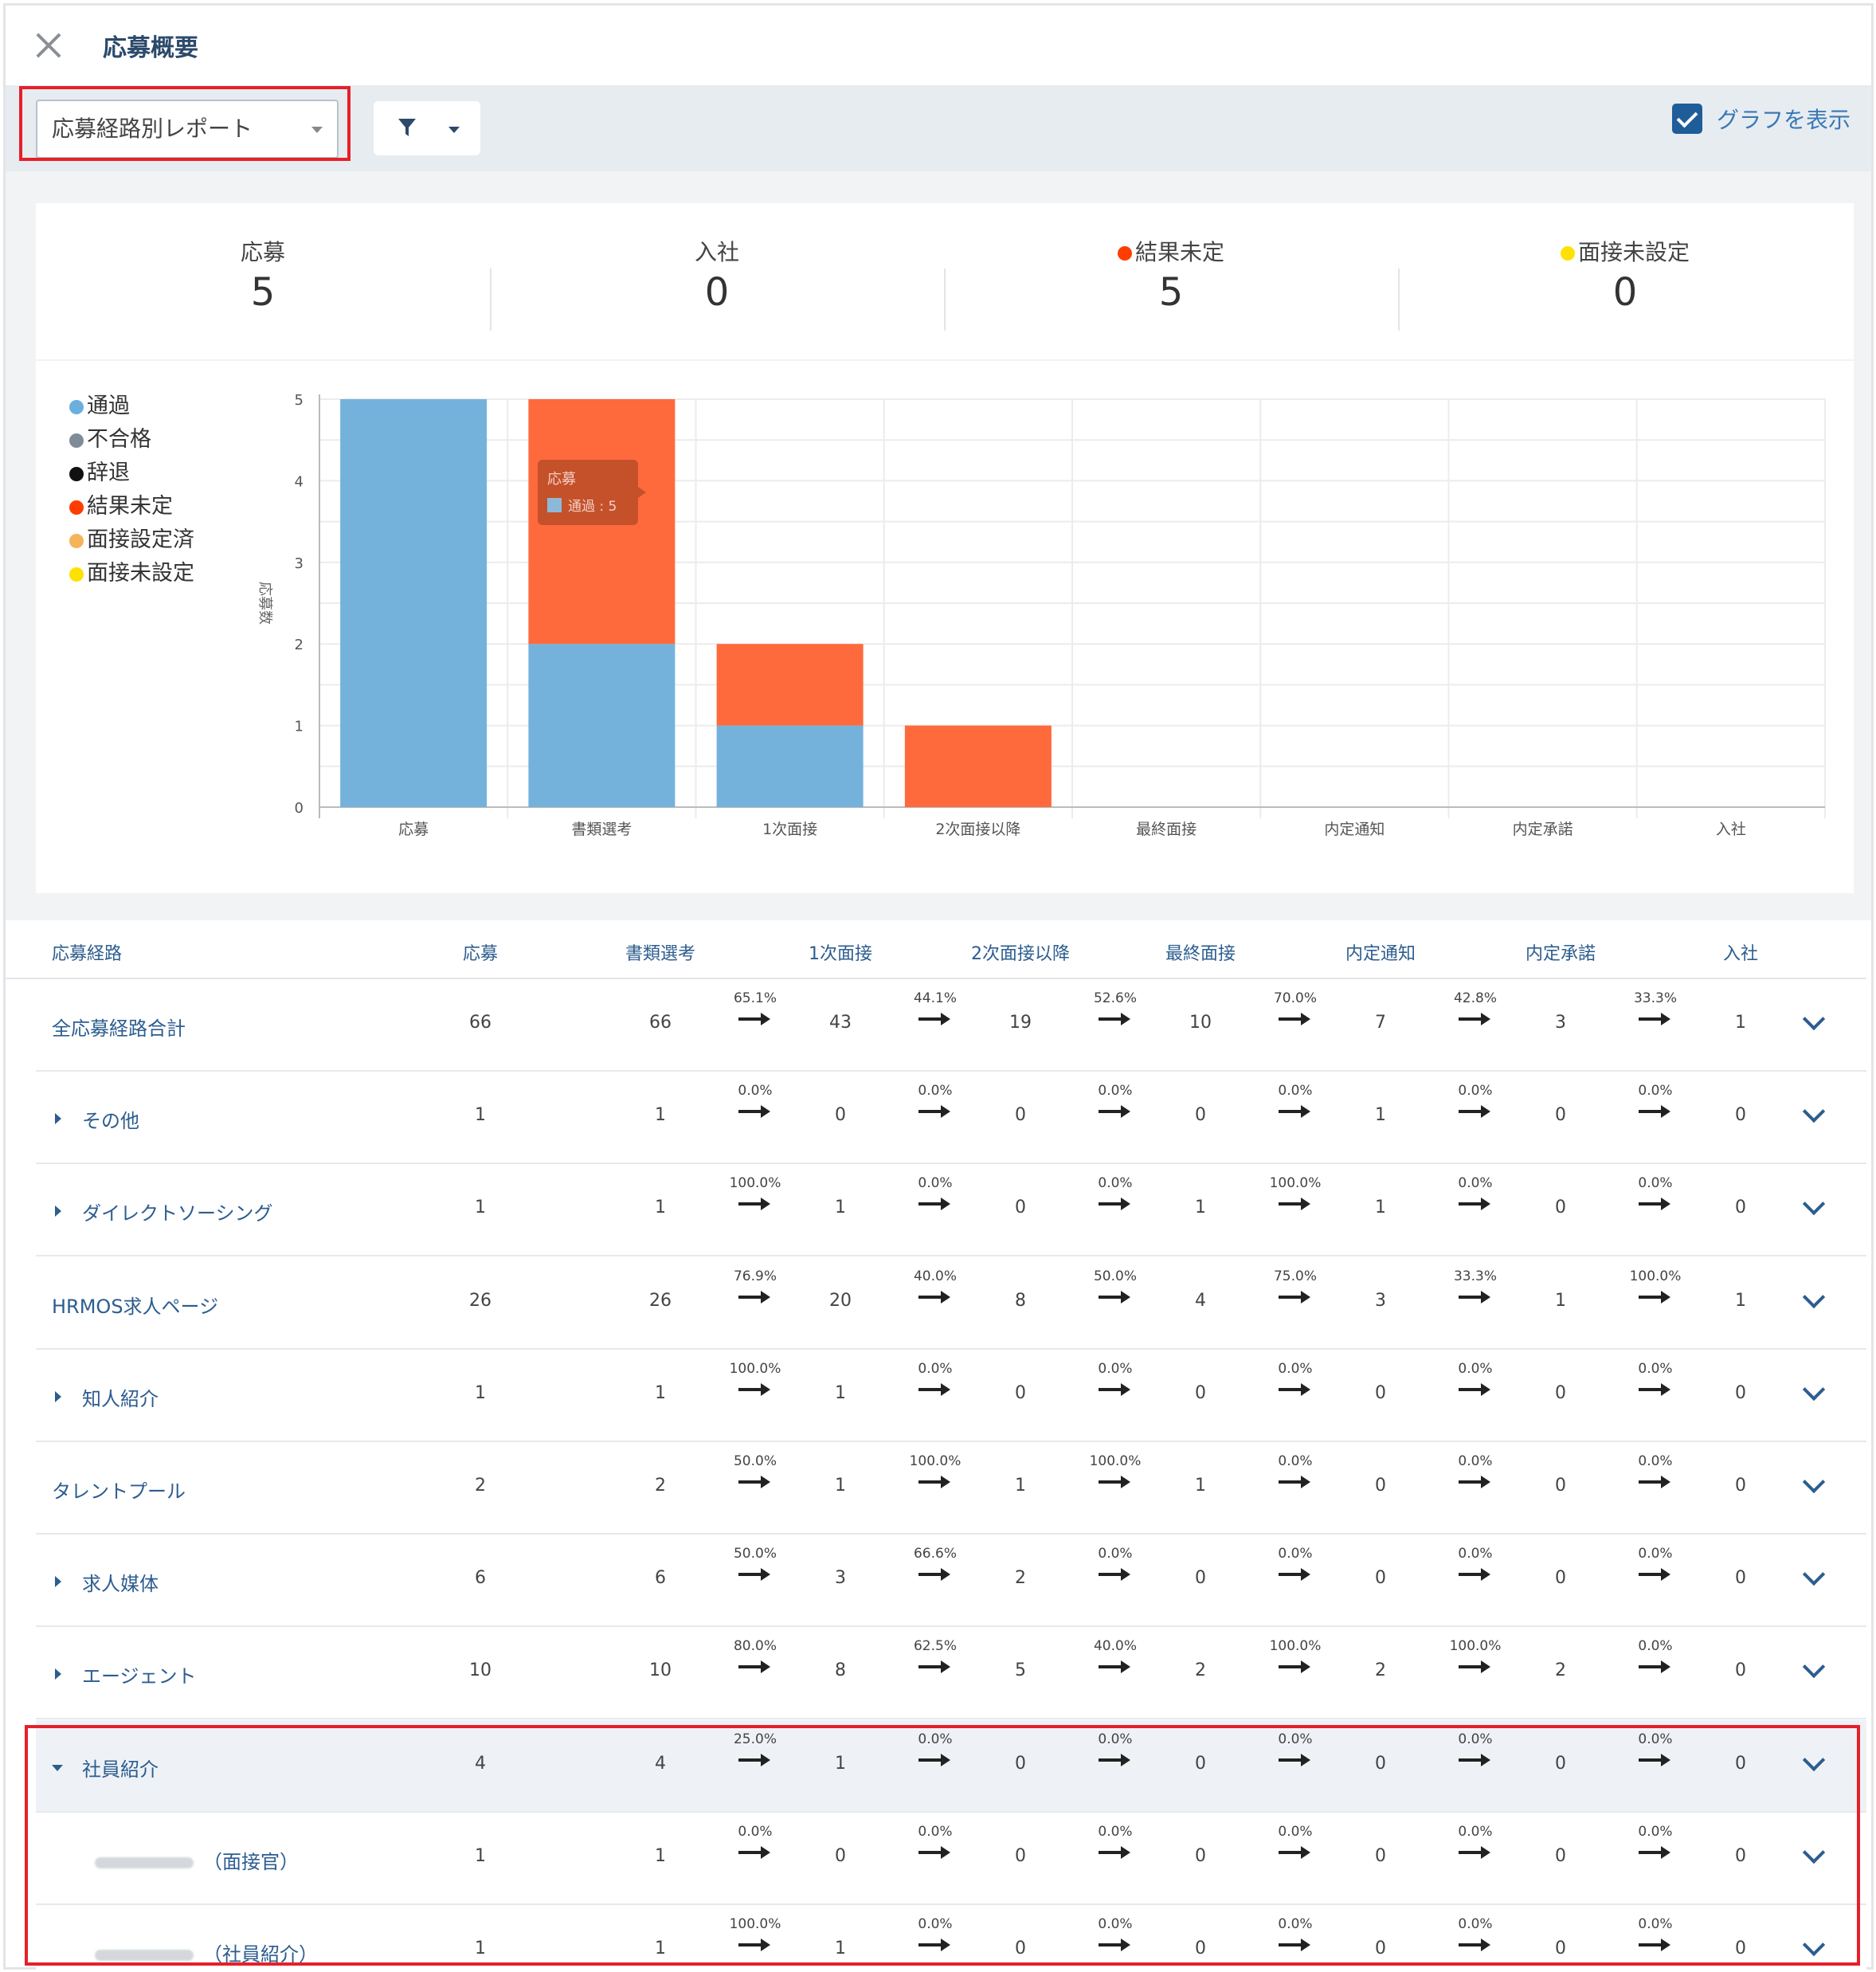  I want to click on table-header: 応募経路 応募 書類選考 1次面接 2次面接以降 最終面接 内定通知 内定承諾 入社, so click(936, 949).